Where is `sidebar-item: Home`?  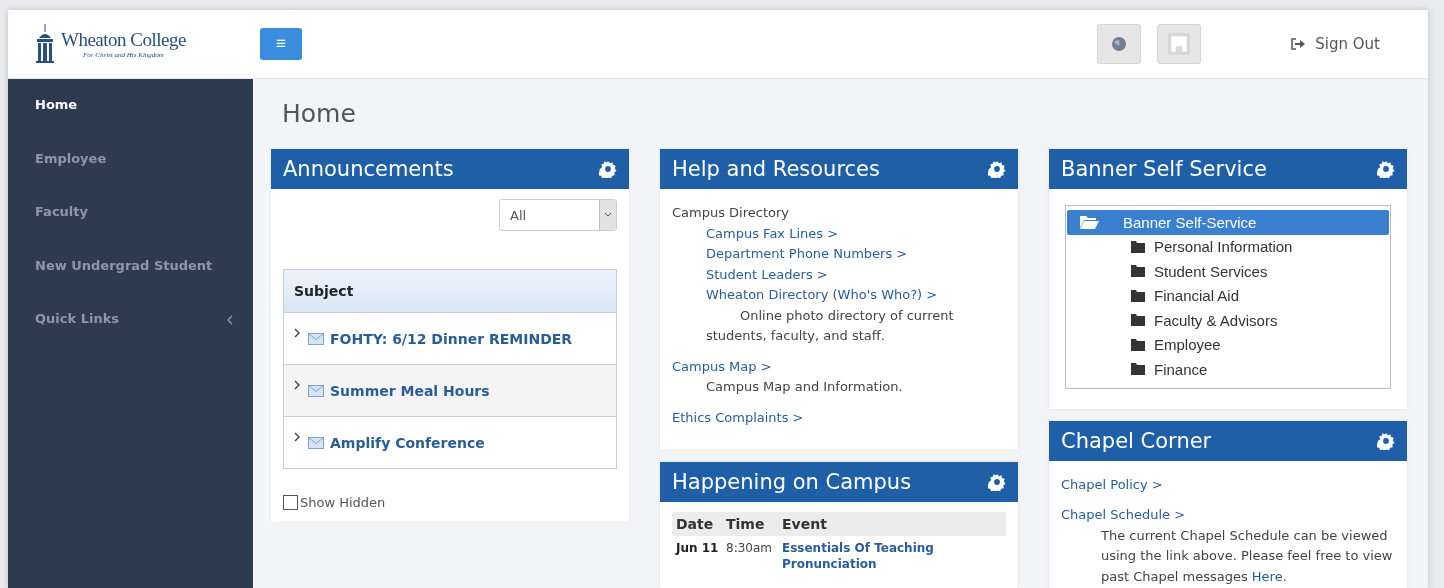
sidebar-item: Home is located at coordinates (130, 114).